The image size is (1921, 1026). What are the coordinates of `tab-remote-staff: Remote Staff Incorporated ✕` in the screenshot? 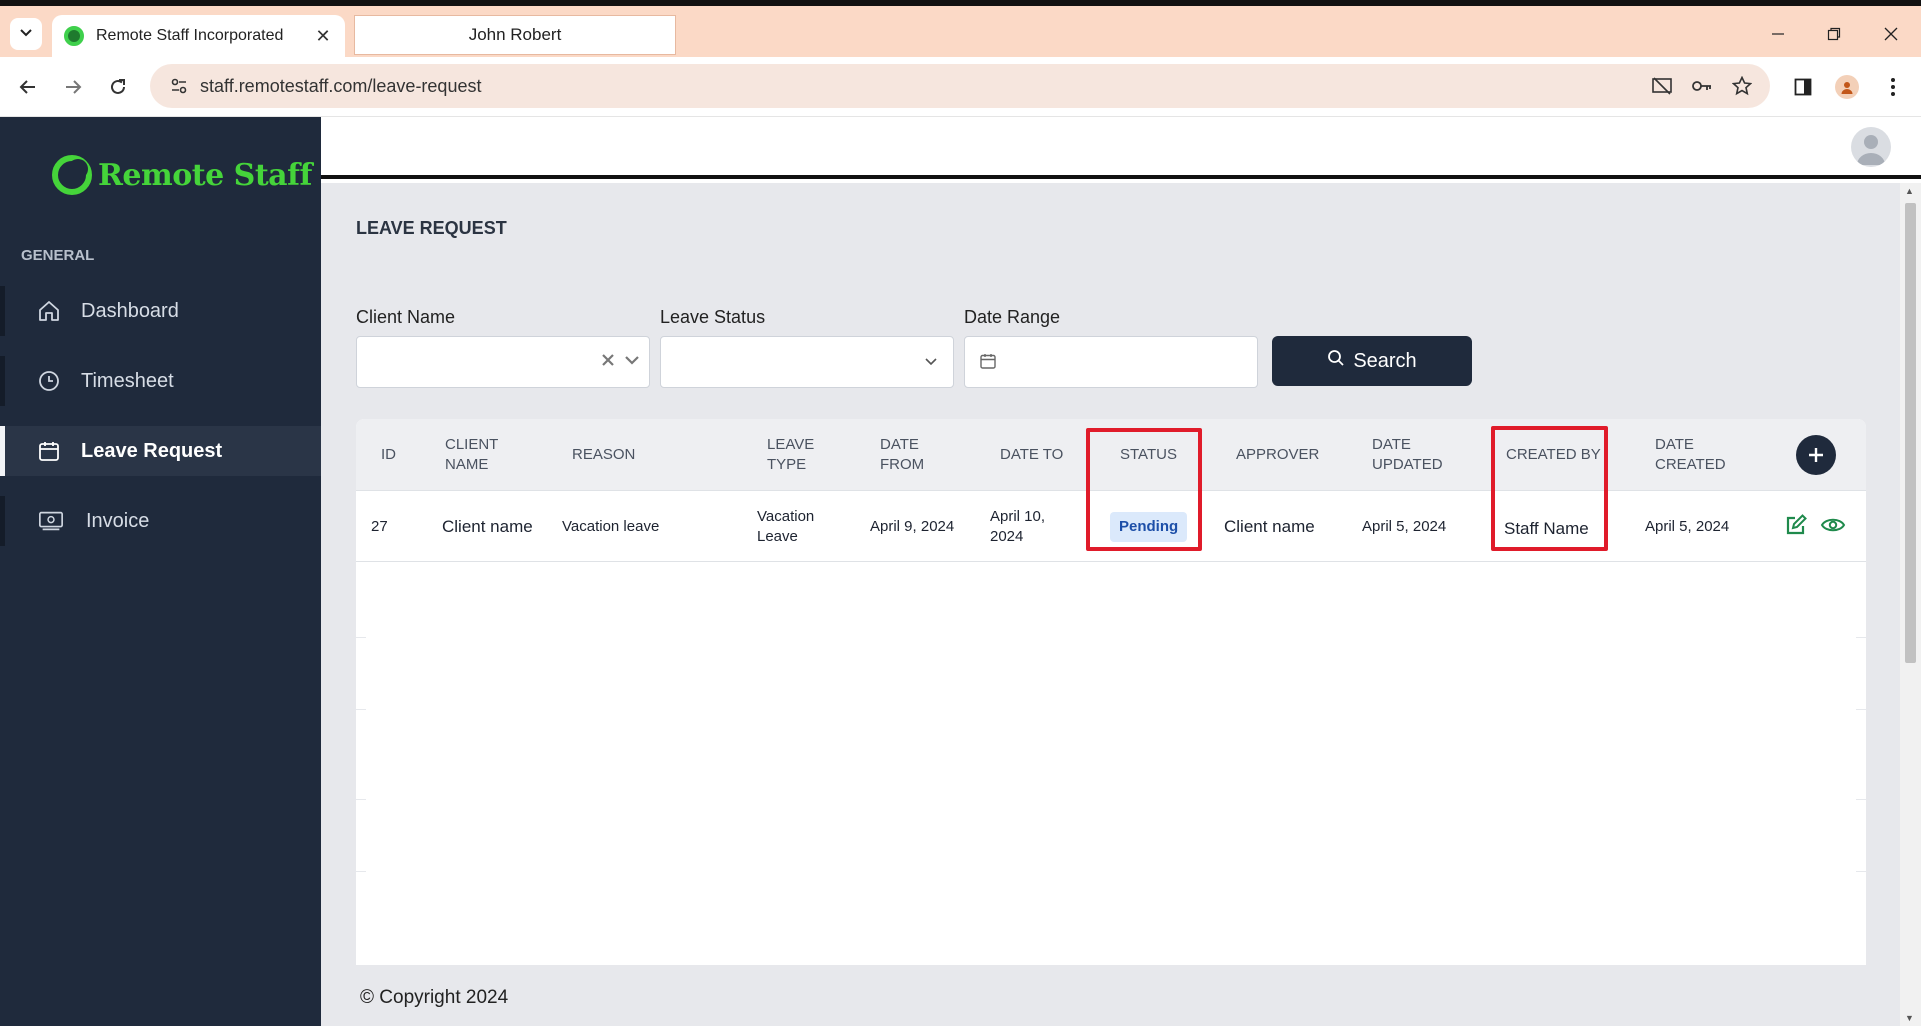 It's located at (198, 36).